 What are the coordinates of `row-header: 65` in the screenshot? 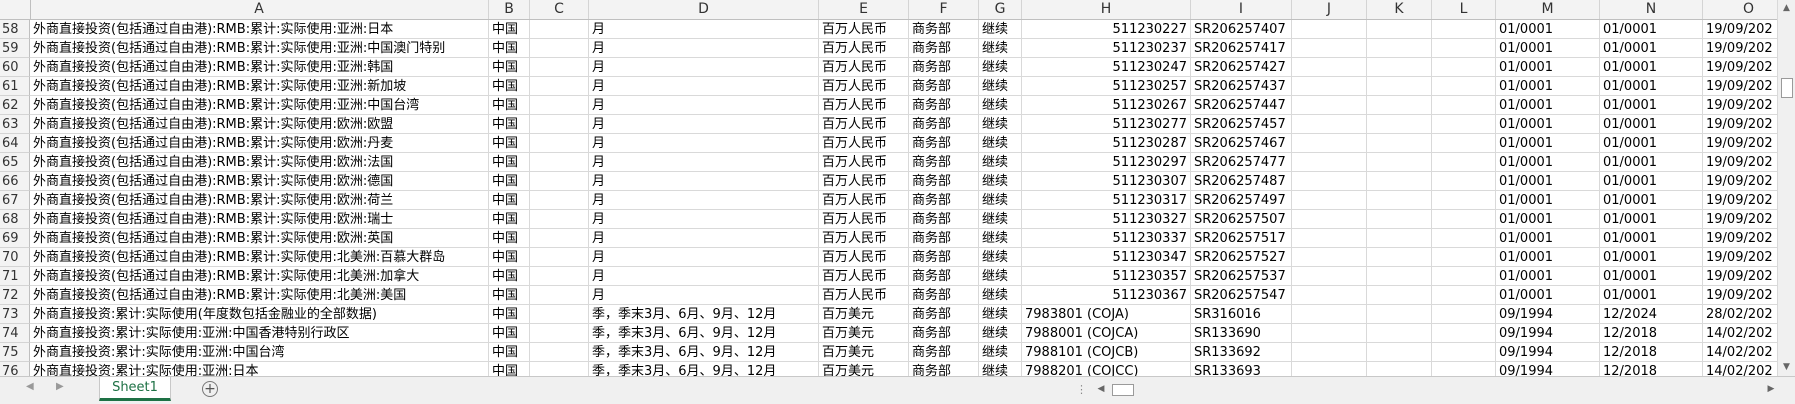 It's located at (15, 162).